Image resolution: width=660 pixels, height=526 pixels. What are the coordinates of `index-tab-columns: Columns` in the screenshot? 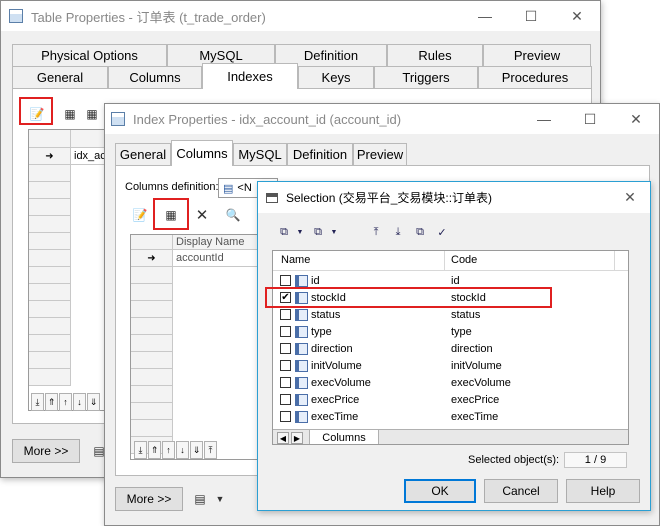 It's located at (202, 153).